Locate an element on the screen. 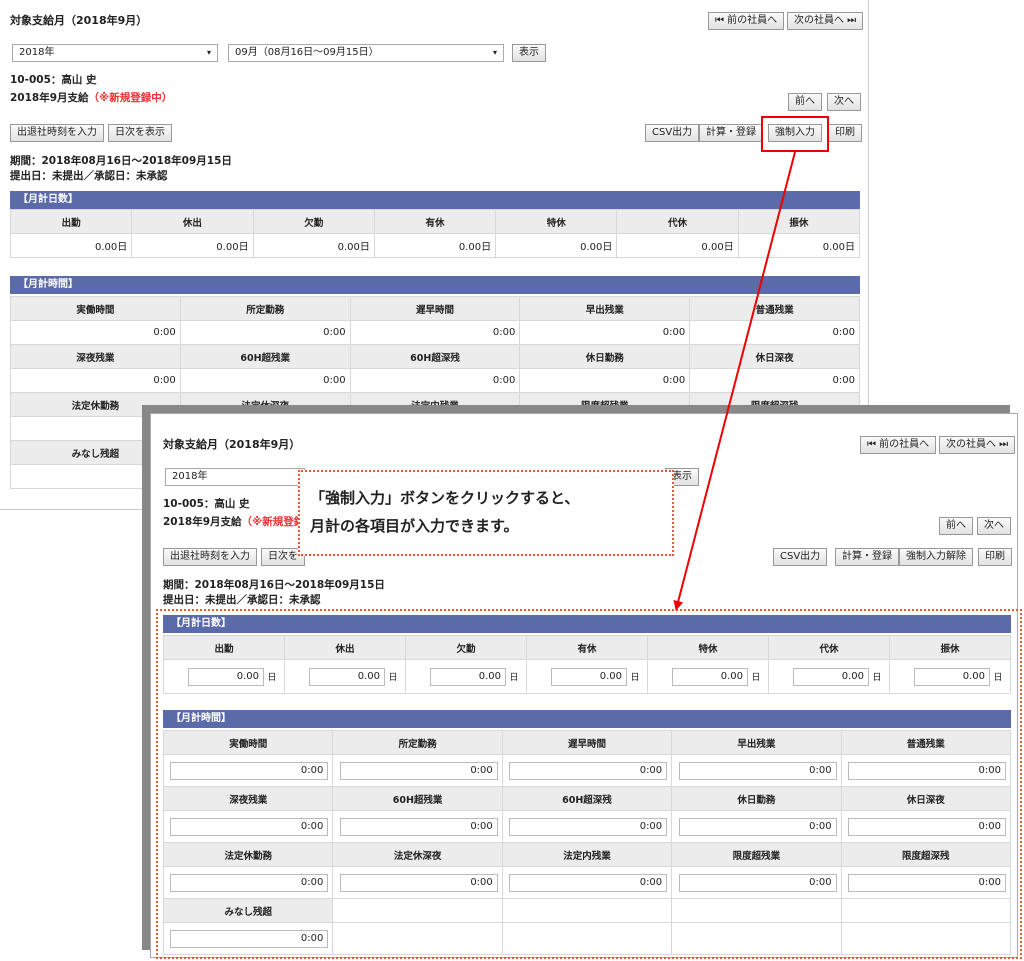 The width and height of the screenshot is (1024, 961). days-header: 特休 is located at coordinates (556, 221).